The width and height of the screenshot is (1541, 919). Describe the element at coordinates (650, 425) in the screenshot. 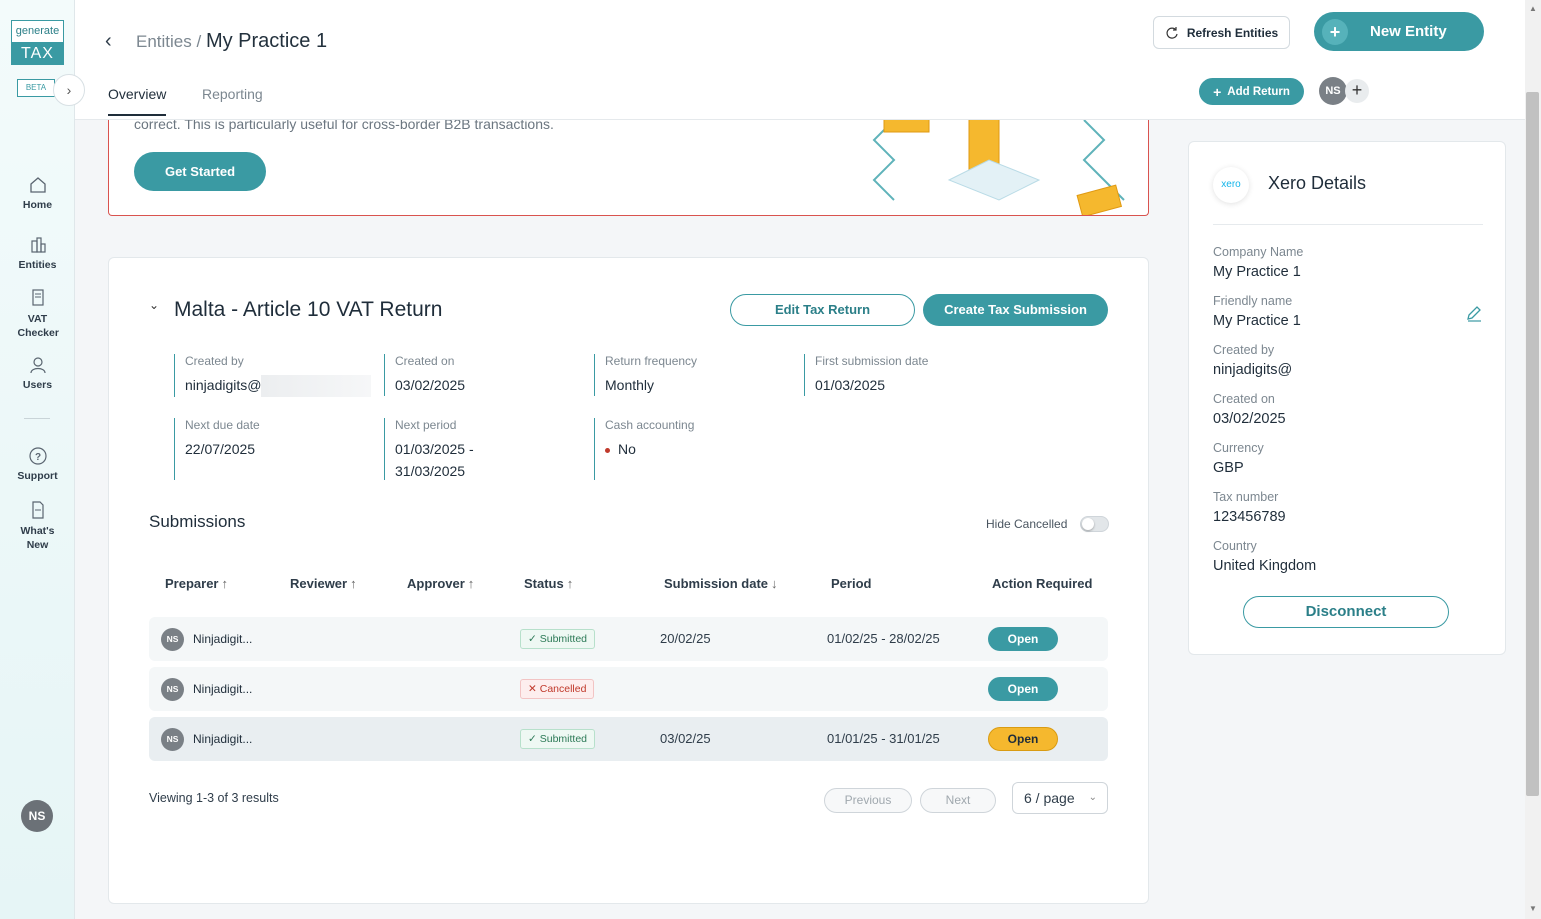

I see `field-label: Cash accounting` at that location.